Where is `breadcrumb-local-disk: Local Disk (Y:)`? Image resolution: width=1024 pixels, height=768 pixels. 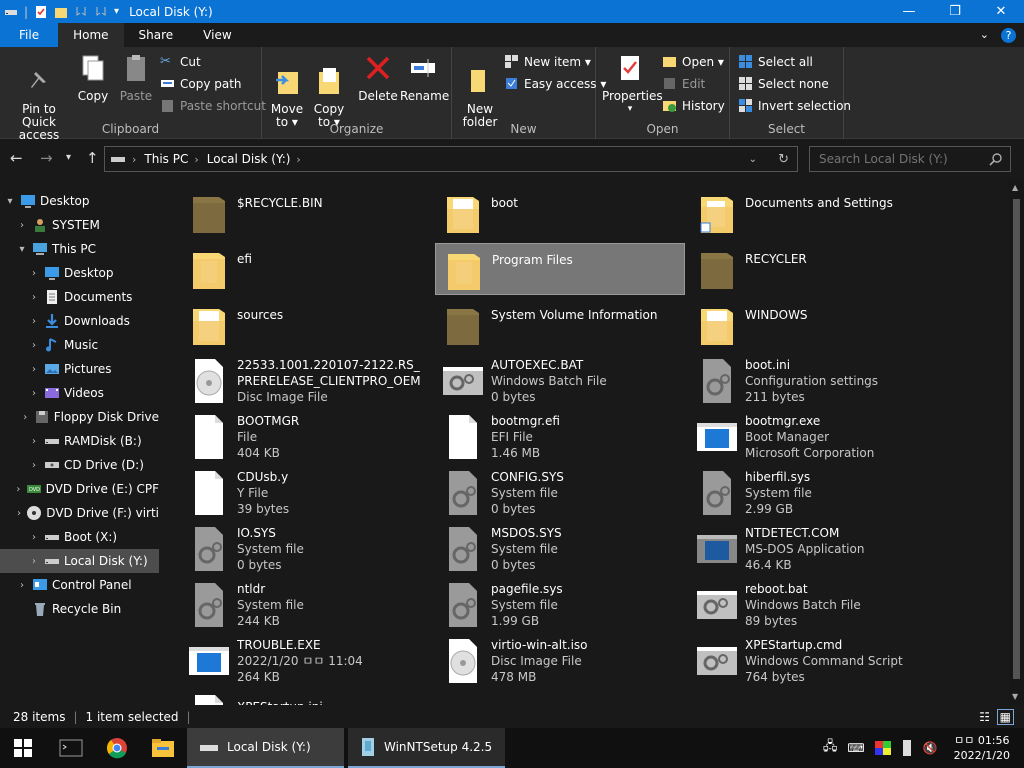
breadcrumb-local-disk: Local Disk (Y:) is located at coordinates (249, 159).